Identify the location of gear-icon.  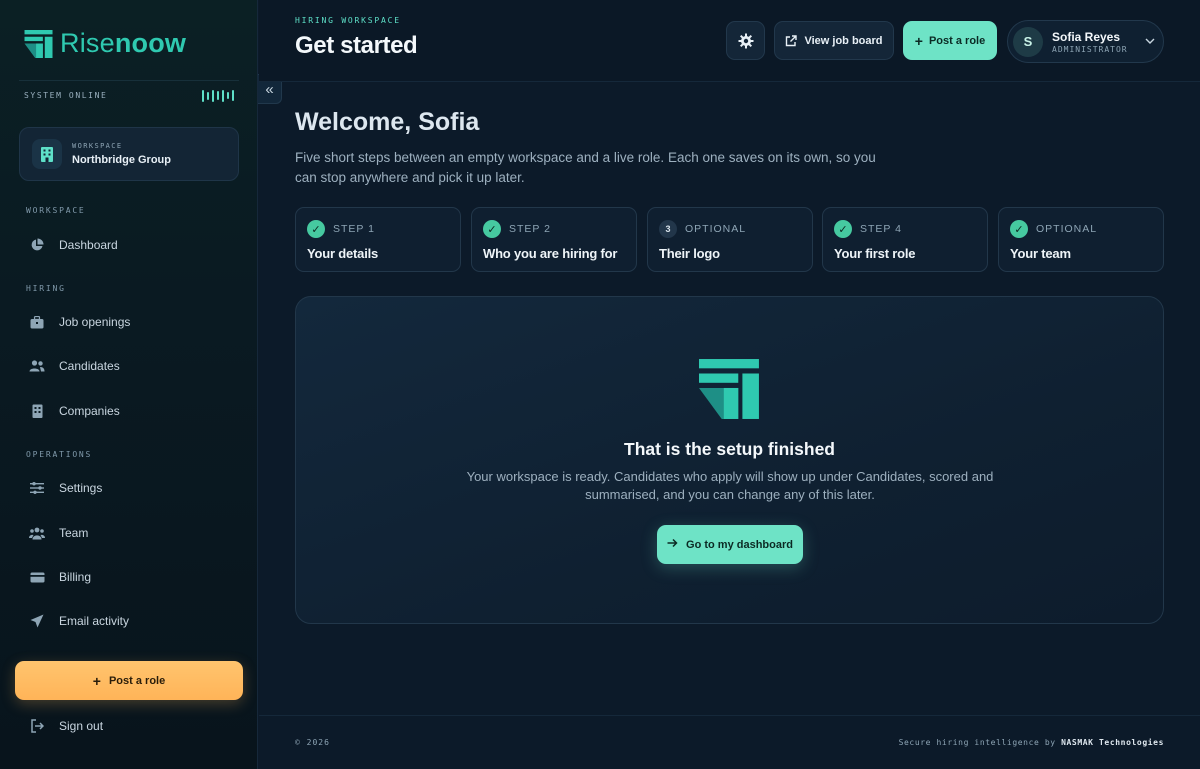
(745, 40).